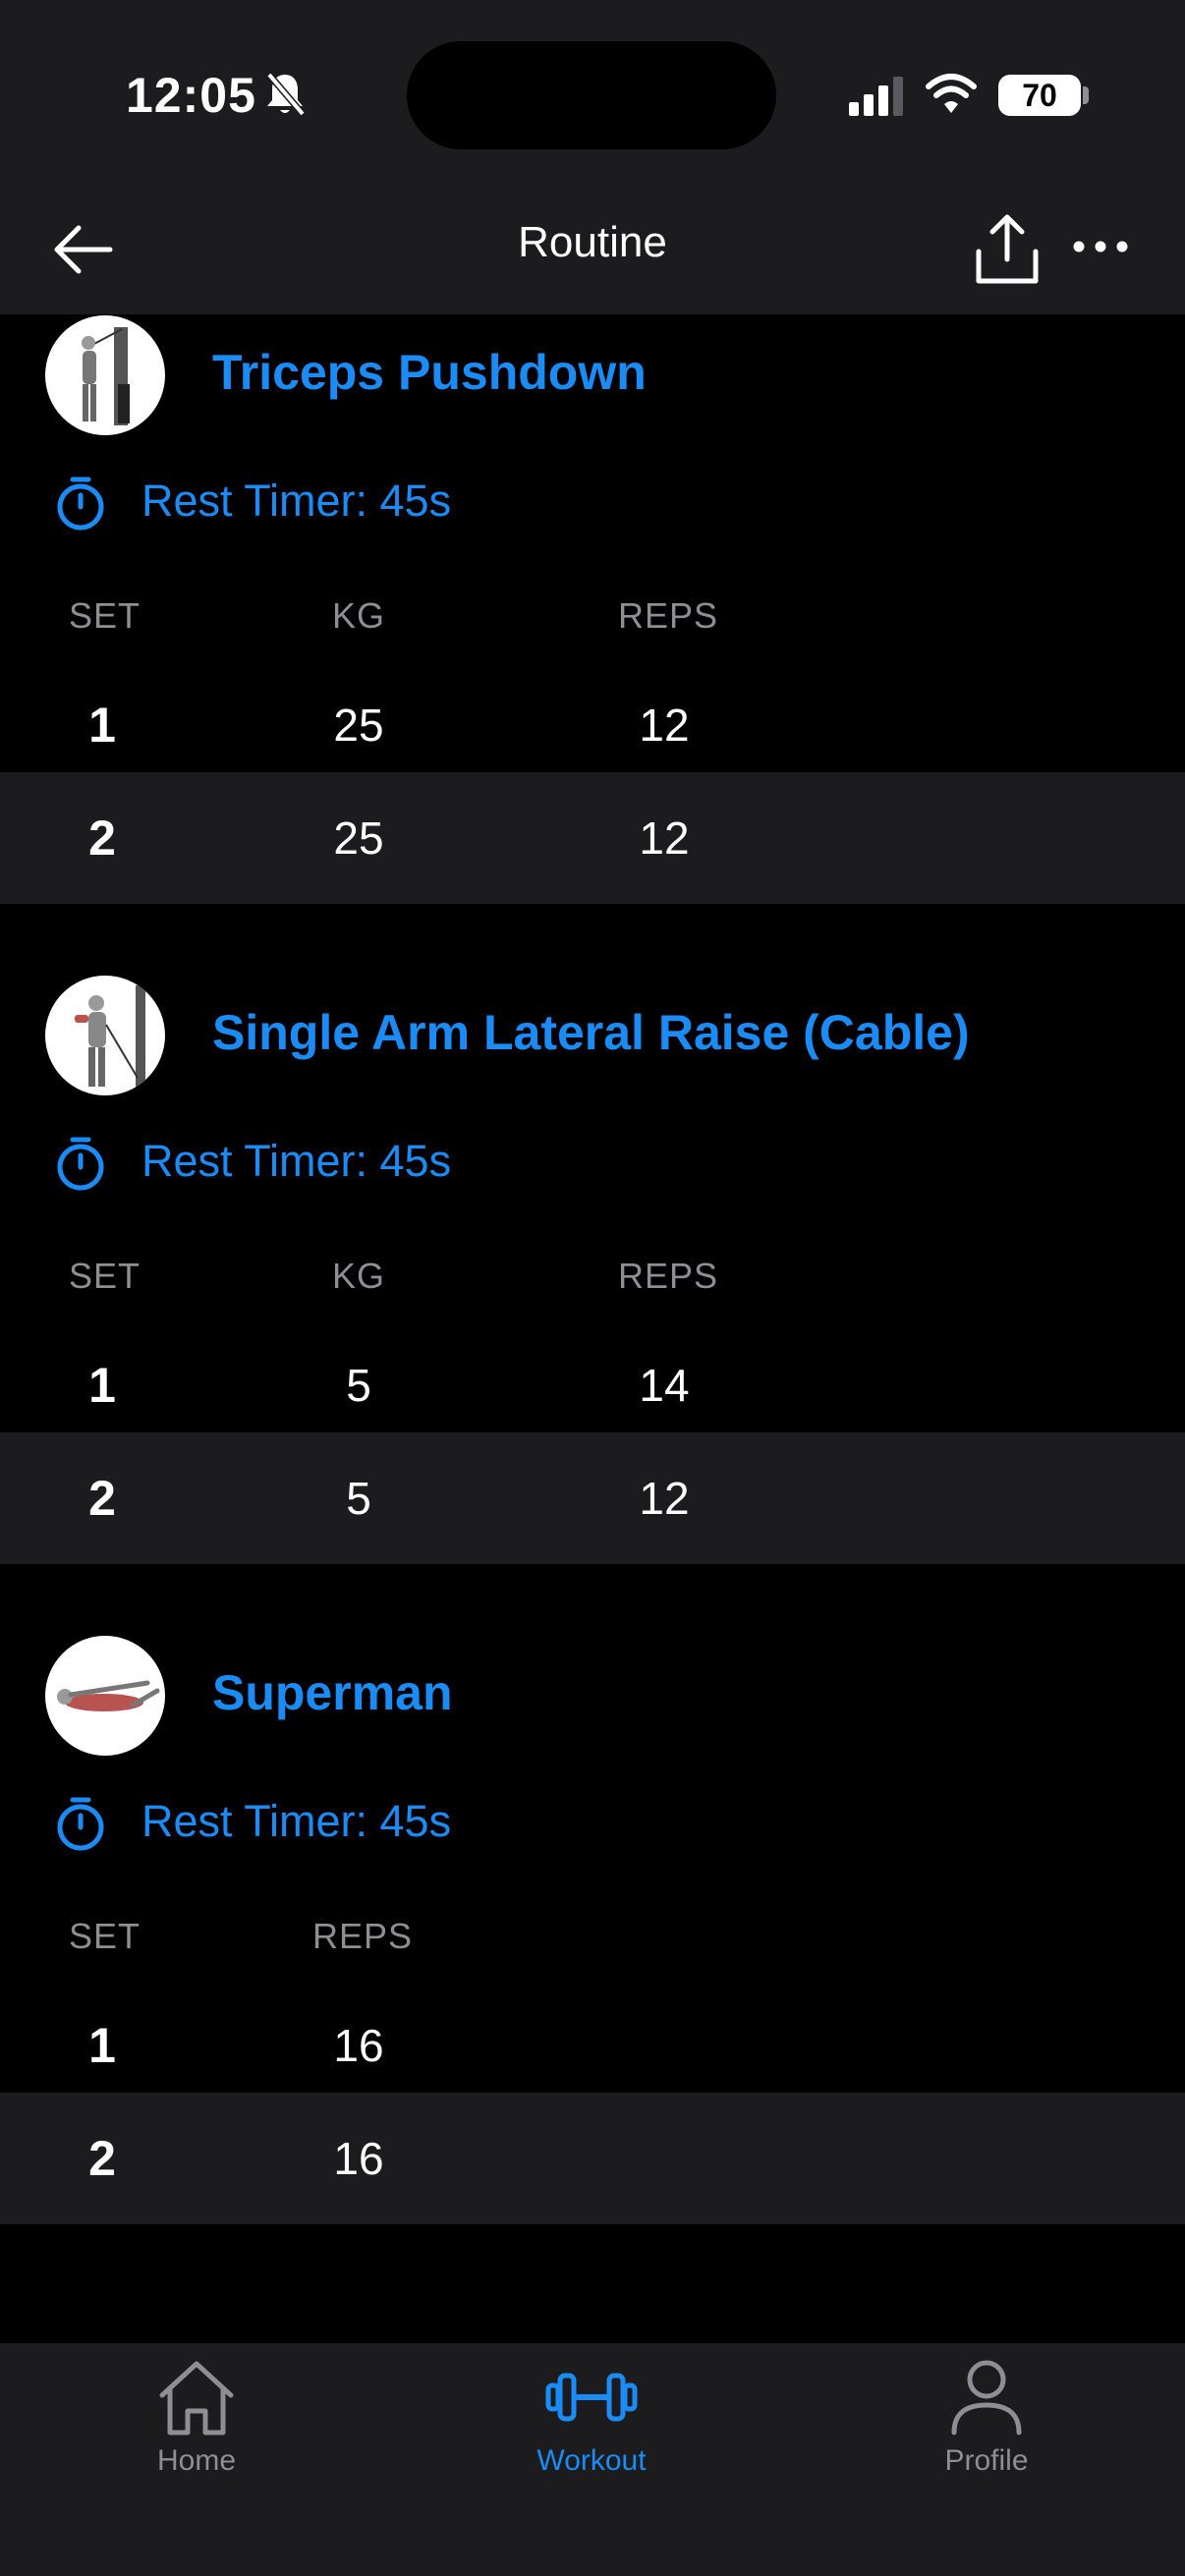 The image size is (1185, 2576). I want to click on triceps-pushdown-illustration, so click(106, 376).